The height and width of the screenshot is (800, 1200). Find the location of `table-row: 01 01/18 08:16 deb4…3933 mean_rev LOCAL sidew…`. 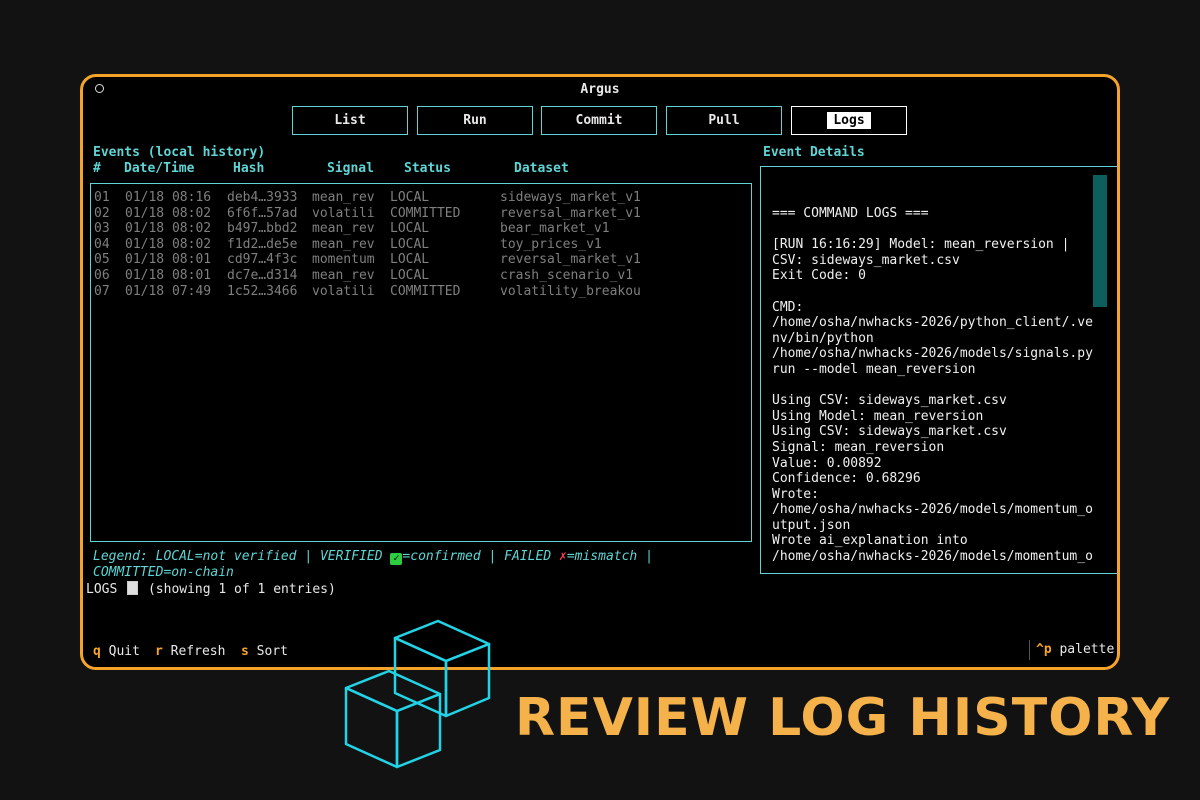

table-row: 01 01/18 08:16 deb4…3933 mean_rev LOCAL sidew… is located at coordinates (416, 198).